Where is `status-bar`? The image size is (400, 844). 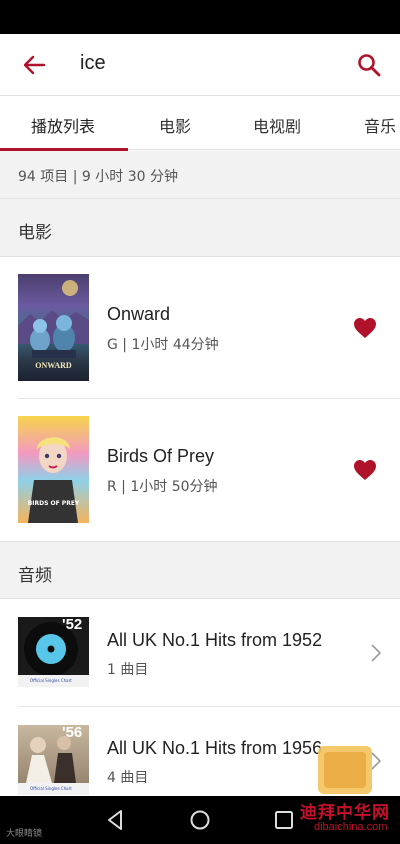 status-bar is located at coordinates (200, 17).